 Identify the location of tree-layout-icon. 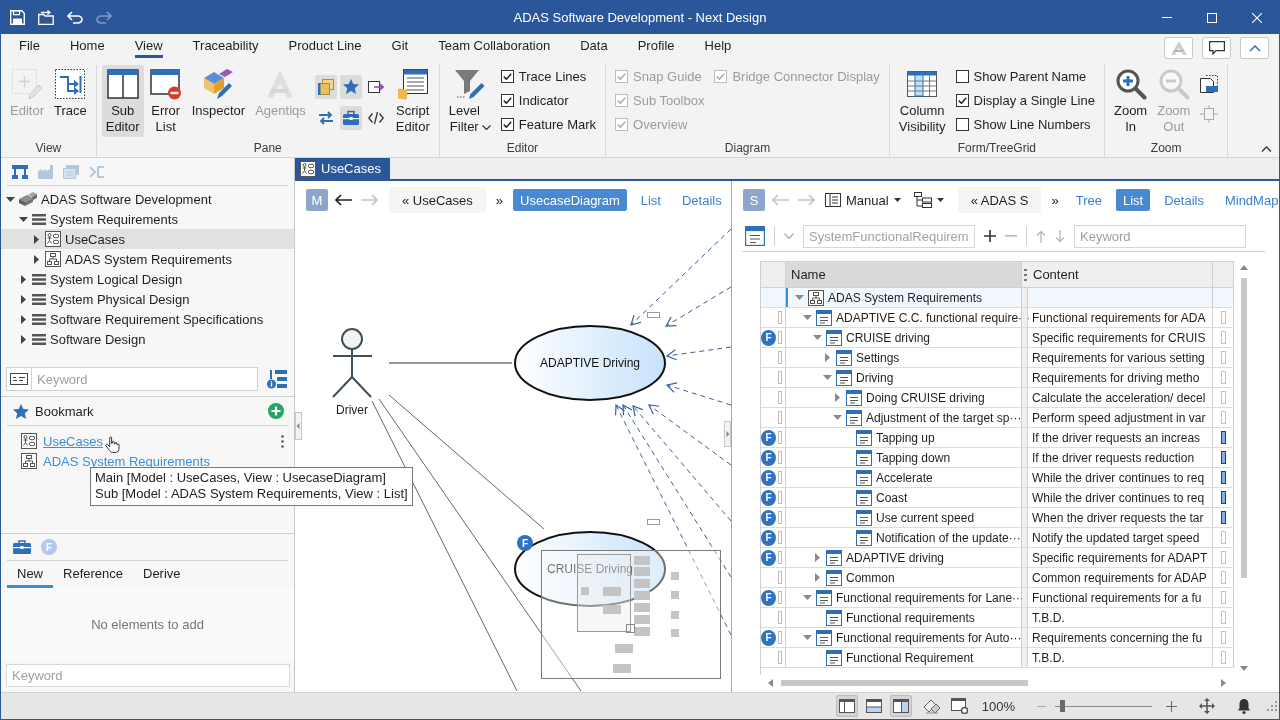
(20, 171).